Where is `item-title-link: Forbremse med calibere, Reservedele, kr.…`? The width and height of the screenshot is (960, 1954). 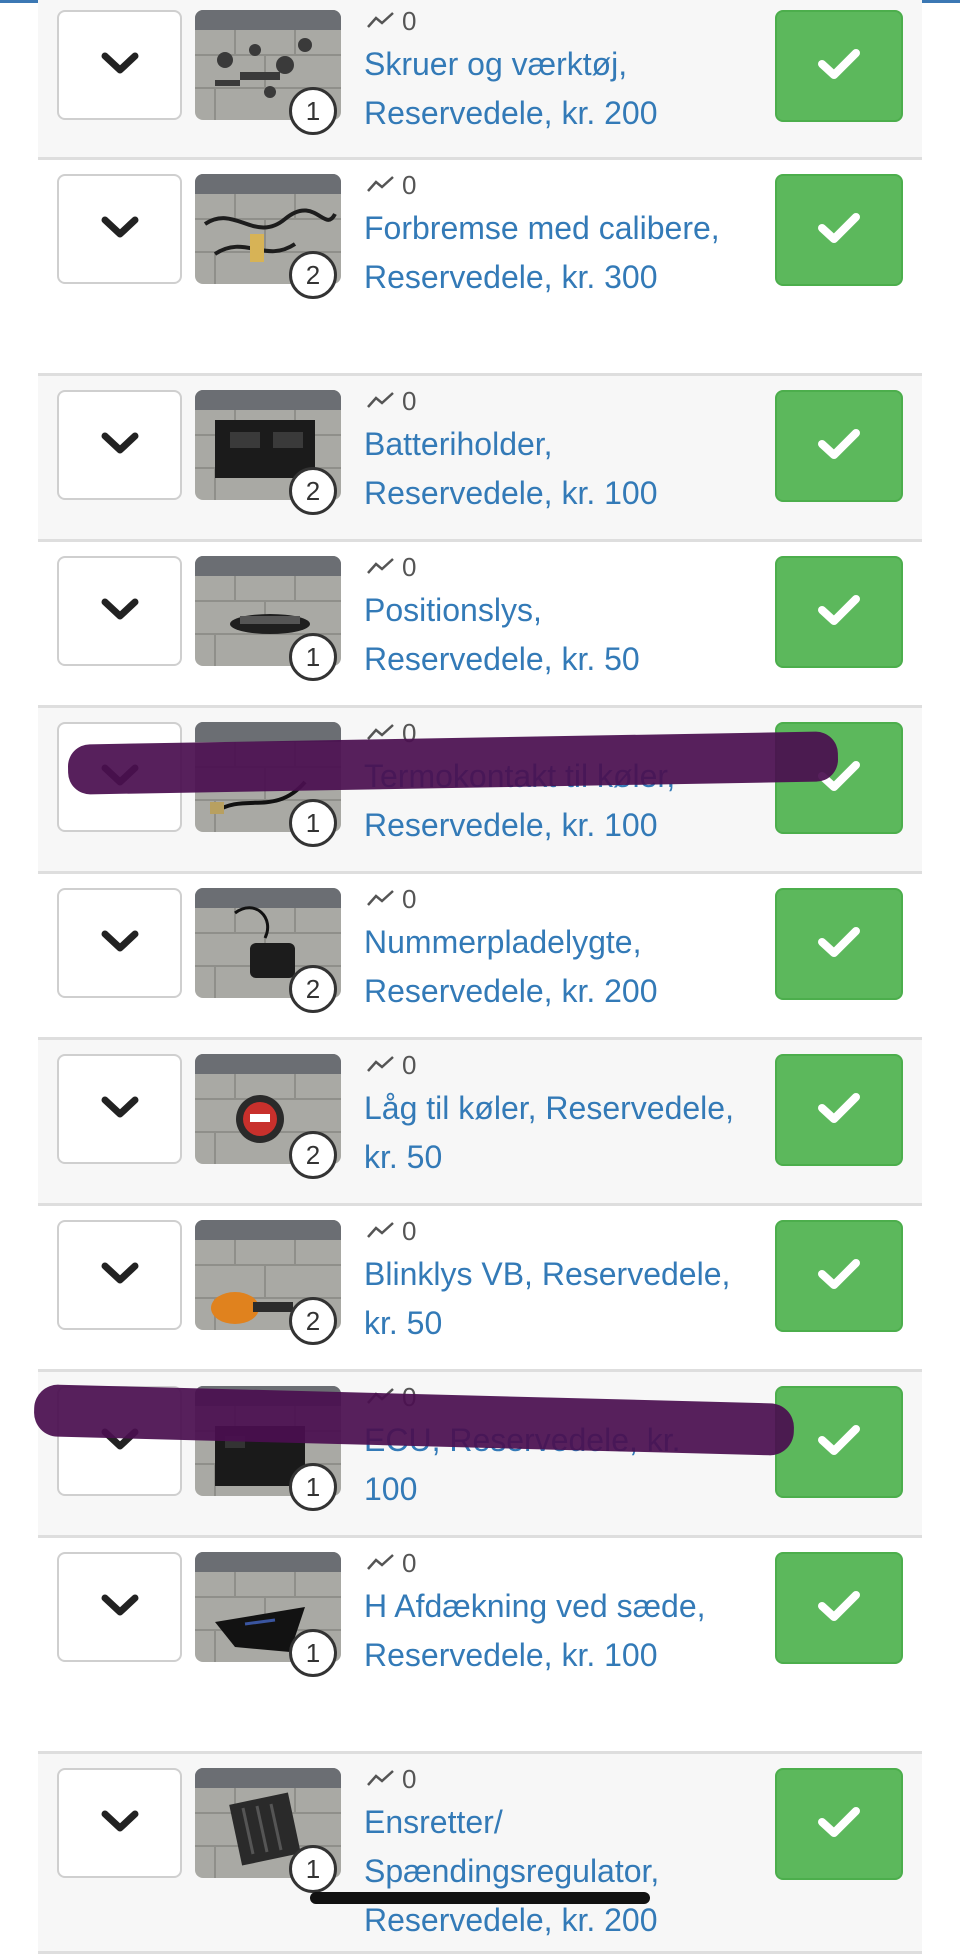 item-title-link: Forbremse med calibere, Reservedele, kr.… is located at coordinates (549, 253).